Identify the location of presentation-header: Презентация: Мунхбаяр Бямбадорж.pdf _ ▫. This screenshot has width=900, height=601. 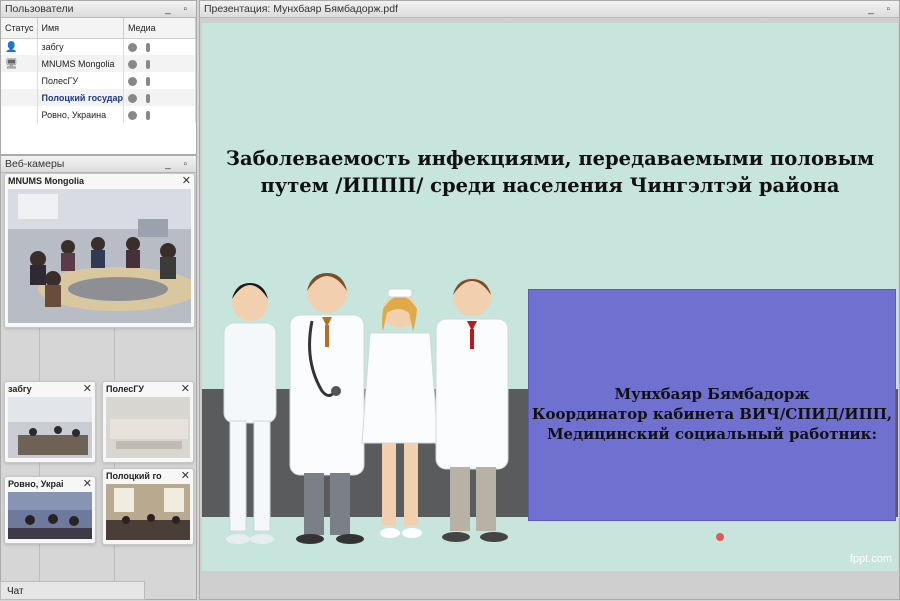
(549, 9).